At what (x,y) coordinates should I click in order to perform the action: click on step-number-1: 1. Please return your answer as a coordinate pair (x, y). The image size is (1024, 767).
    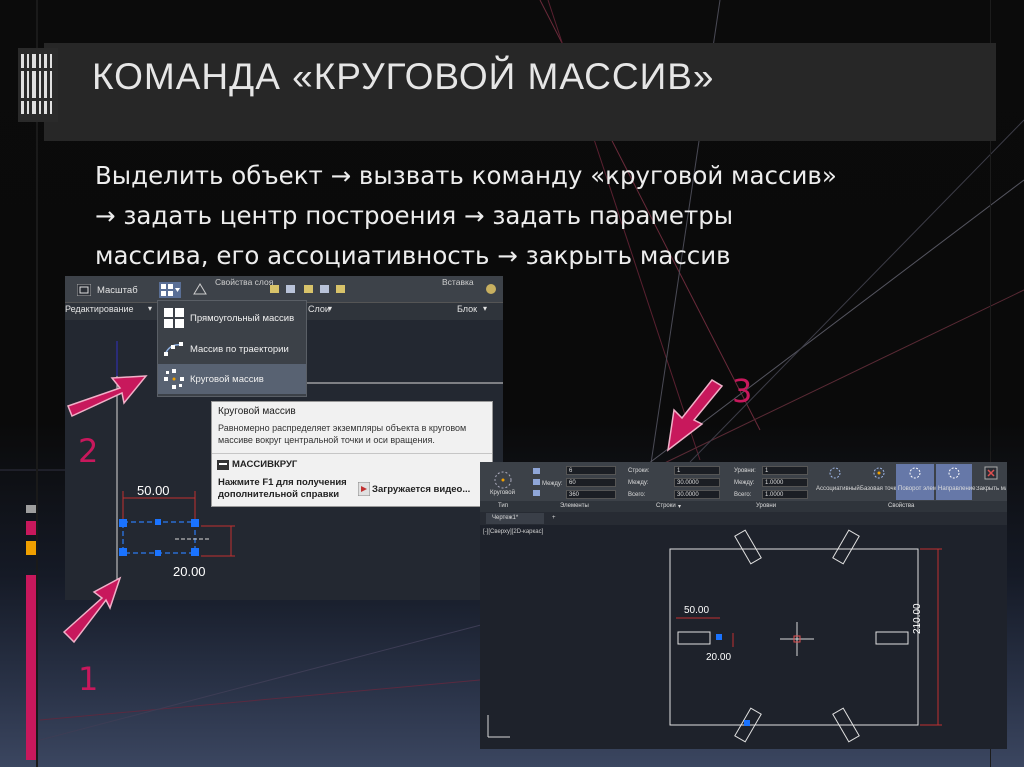
    Looking at the image, I should click on (88, 679).